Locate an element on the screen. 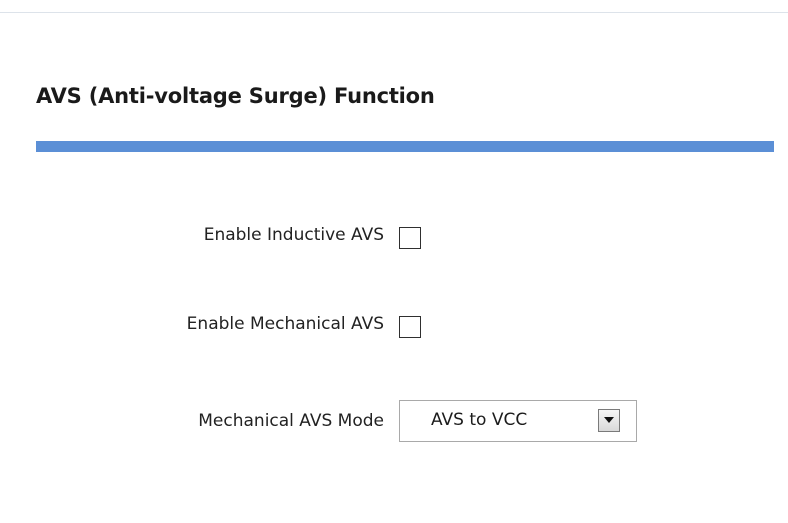  mechanical-avs-checkbox is located at coordinates (410, 327).